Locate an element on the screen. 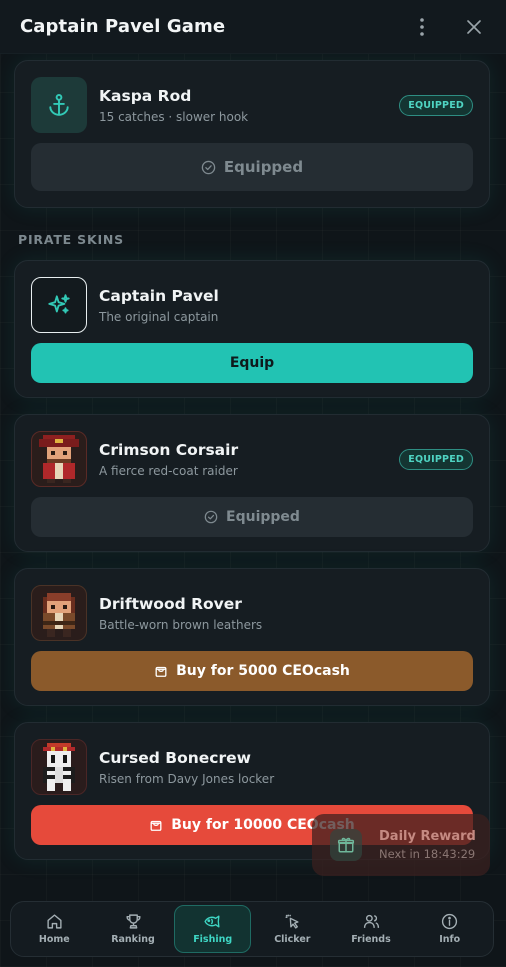 The height and width of the screenshot is (967, 506). daily-reward-countdown: Next in 18:43:29 is located at coordinates (427, 854).